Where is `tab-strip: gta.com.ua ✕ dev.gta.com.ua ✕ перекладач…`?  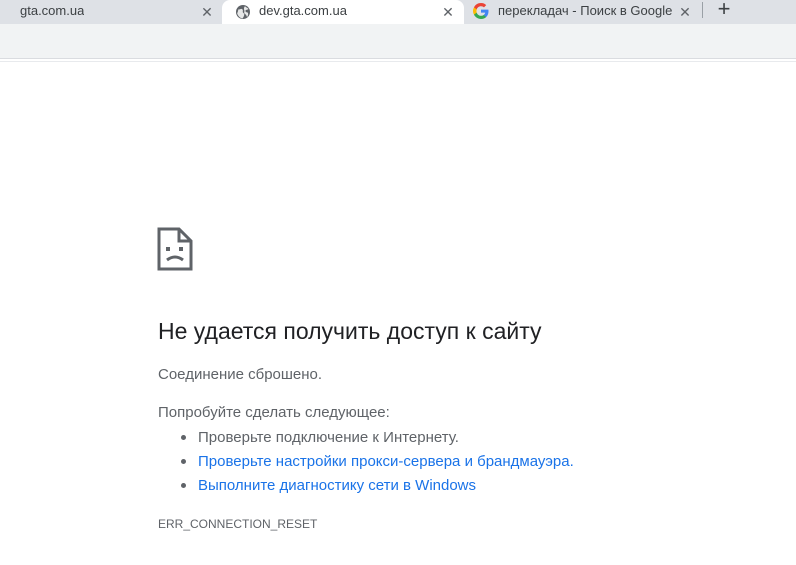 tab-strip: gta.com.ua ✕ dev.gta.com.ua ✕ перекладач… is located at coordinates (398, 12).